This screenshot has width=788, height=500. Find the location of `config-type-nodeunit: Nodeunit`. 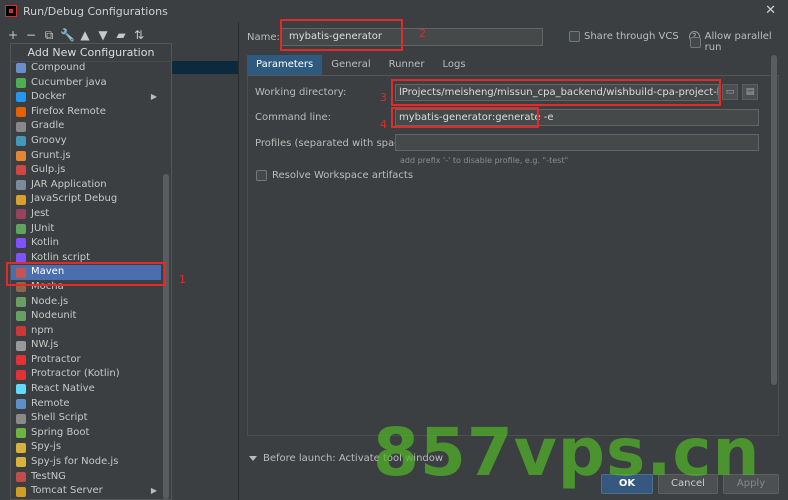

config-type-nodeunit: Nodeunit is located at coordinates (86, 316).